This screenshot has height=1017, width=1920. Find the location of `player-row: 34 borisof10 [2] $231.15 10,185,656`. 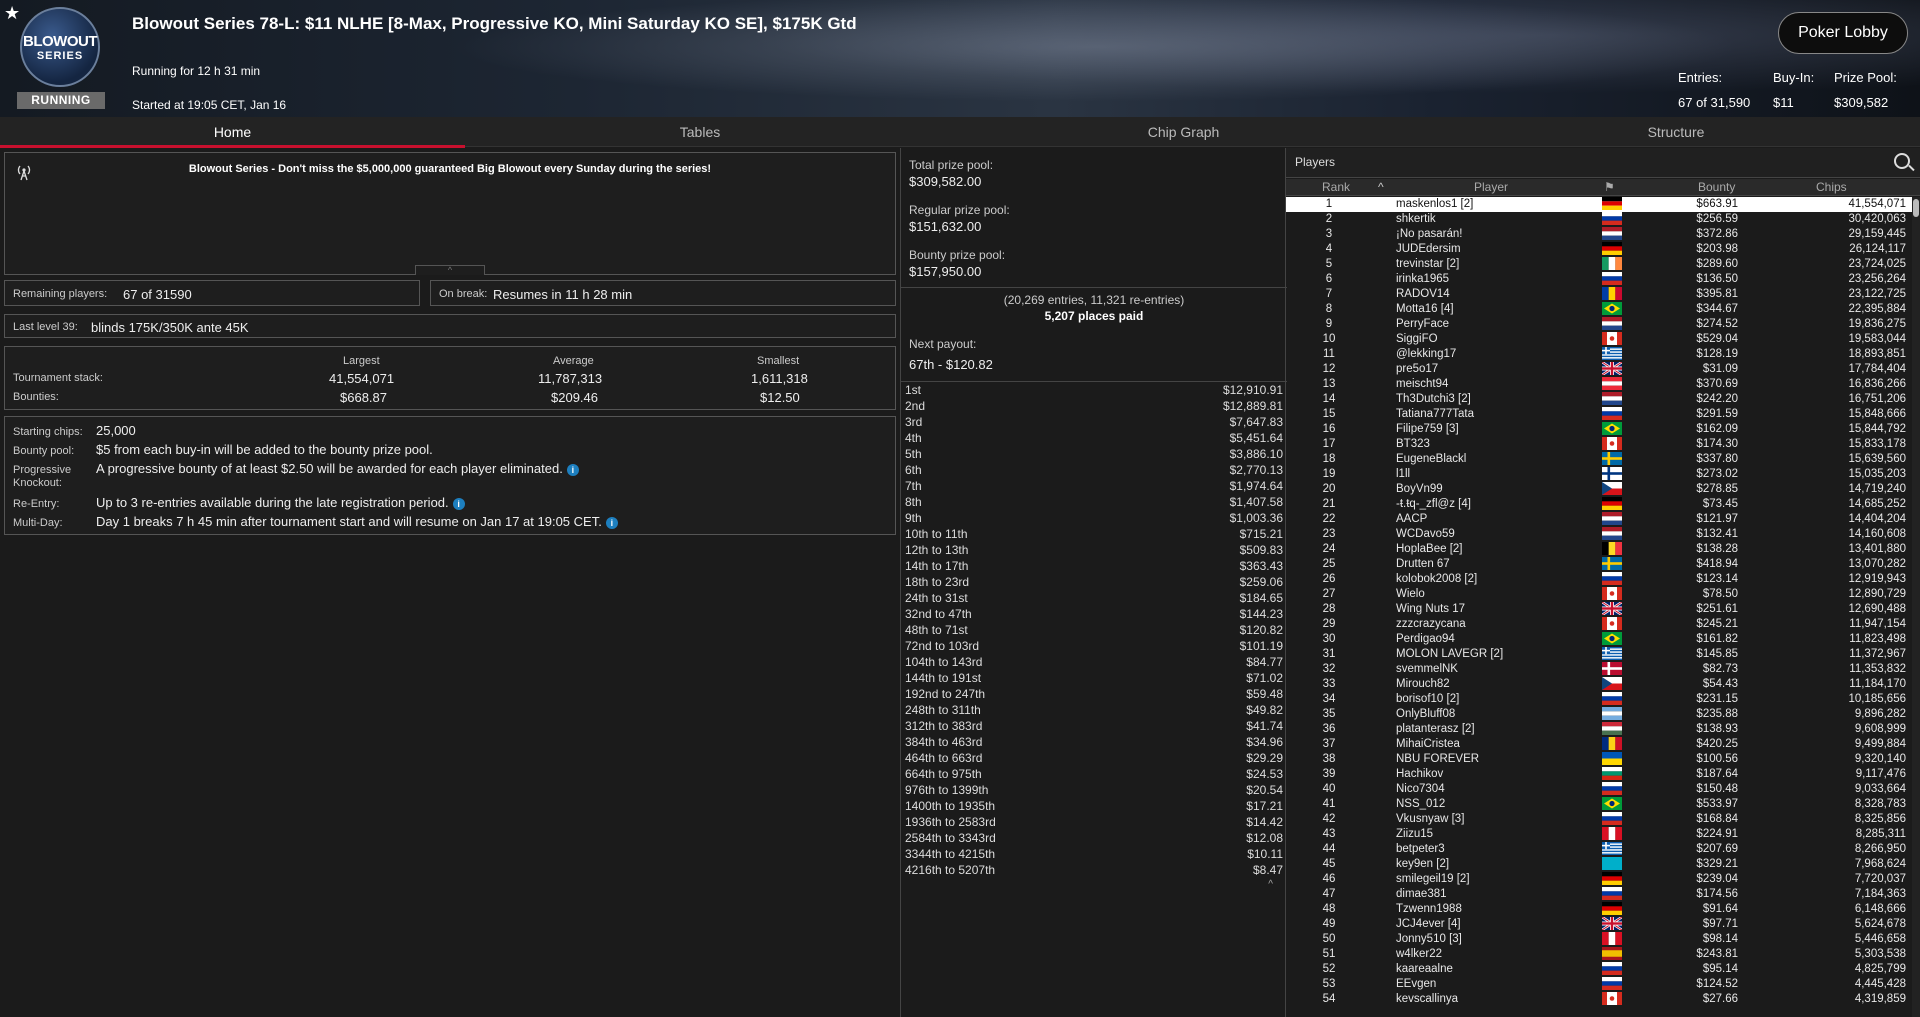

player-row: 34 borisof10 [2] $231.15 10,185,656 is located at coordinates (1599, 699).